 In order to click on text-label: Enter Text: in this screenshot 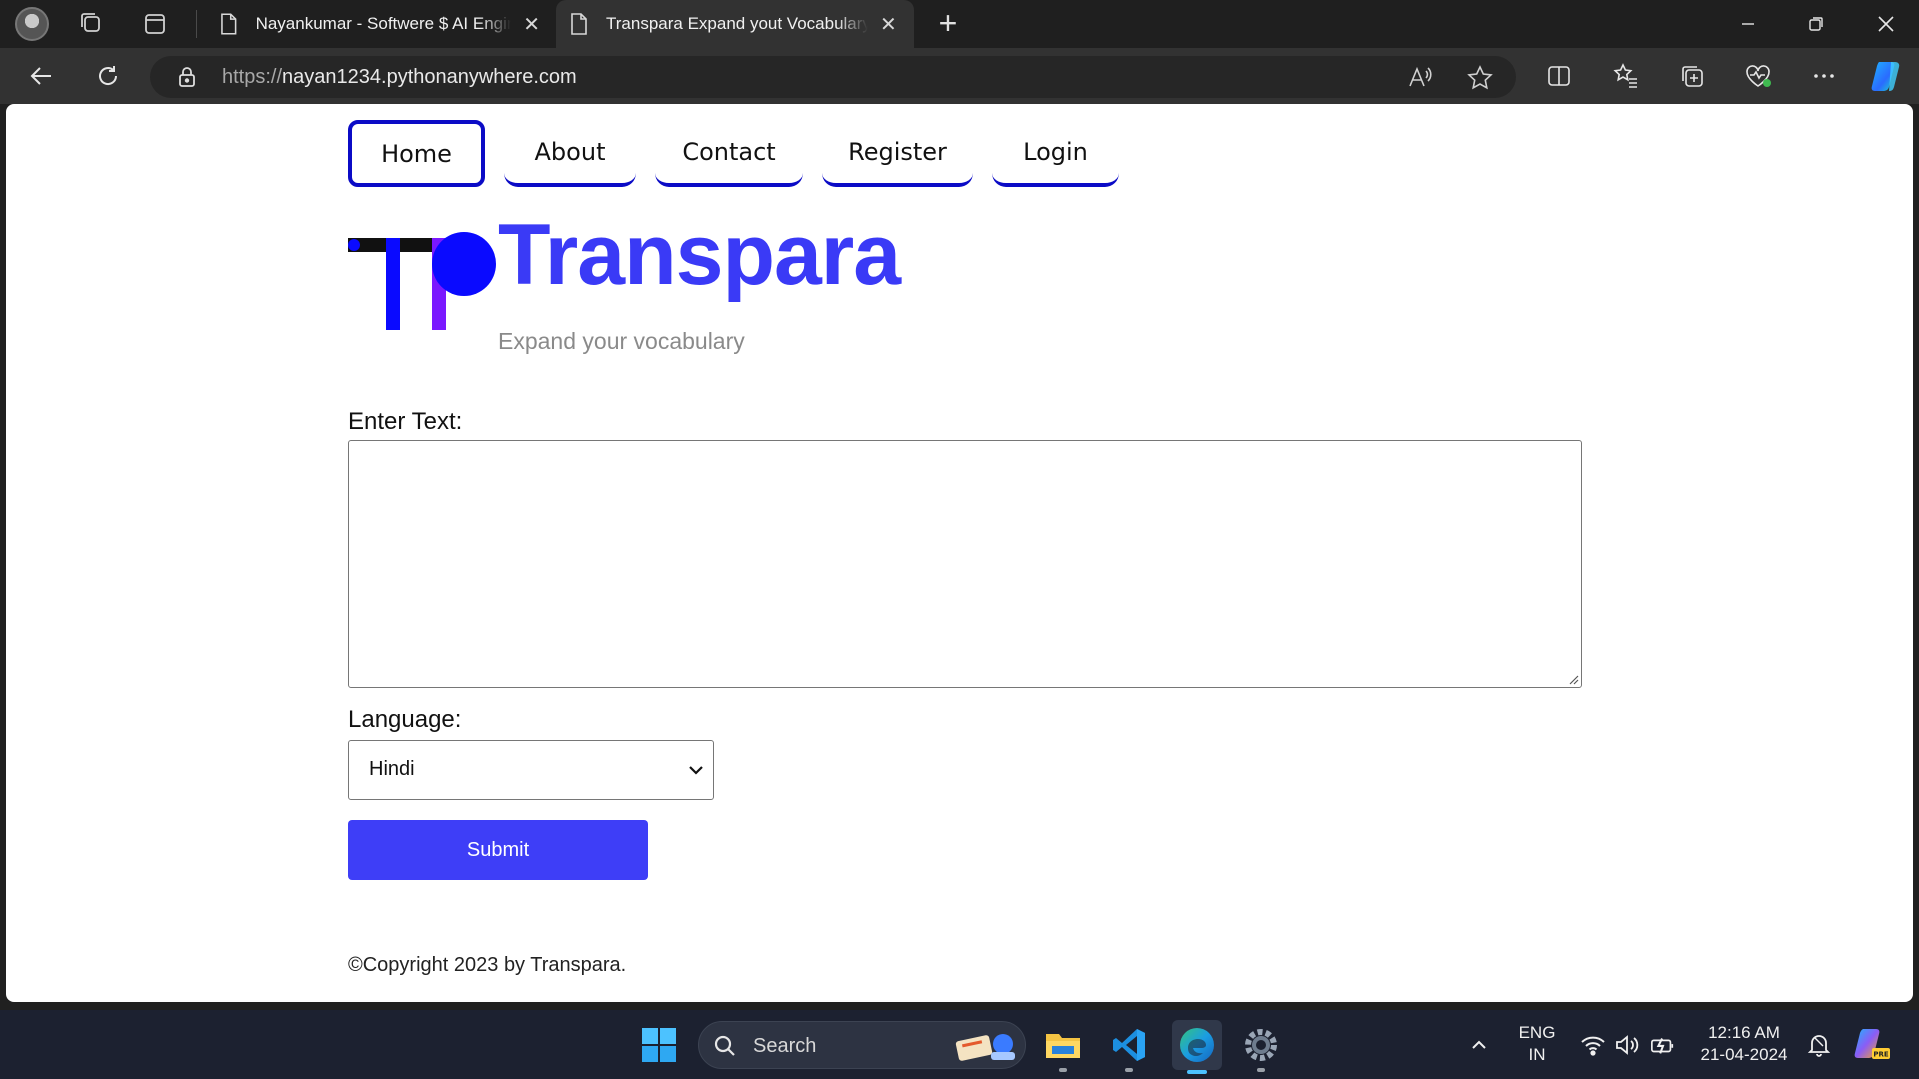, I will do `click(405, 421)`.